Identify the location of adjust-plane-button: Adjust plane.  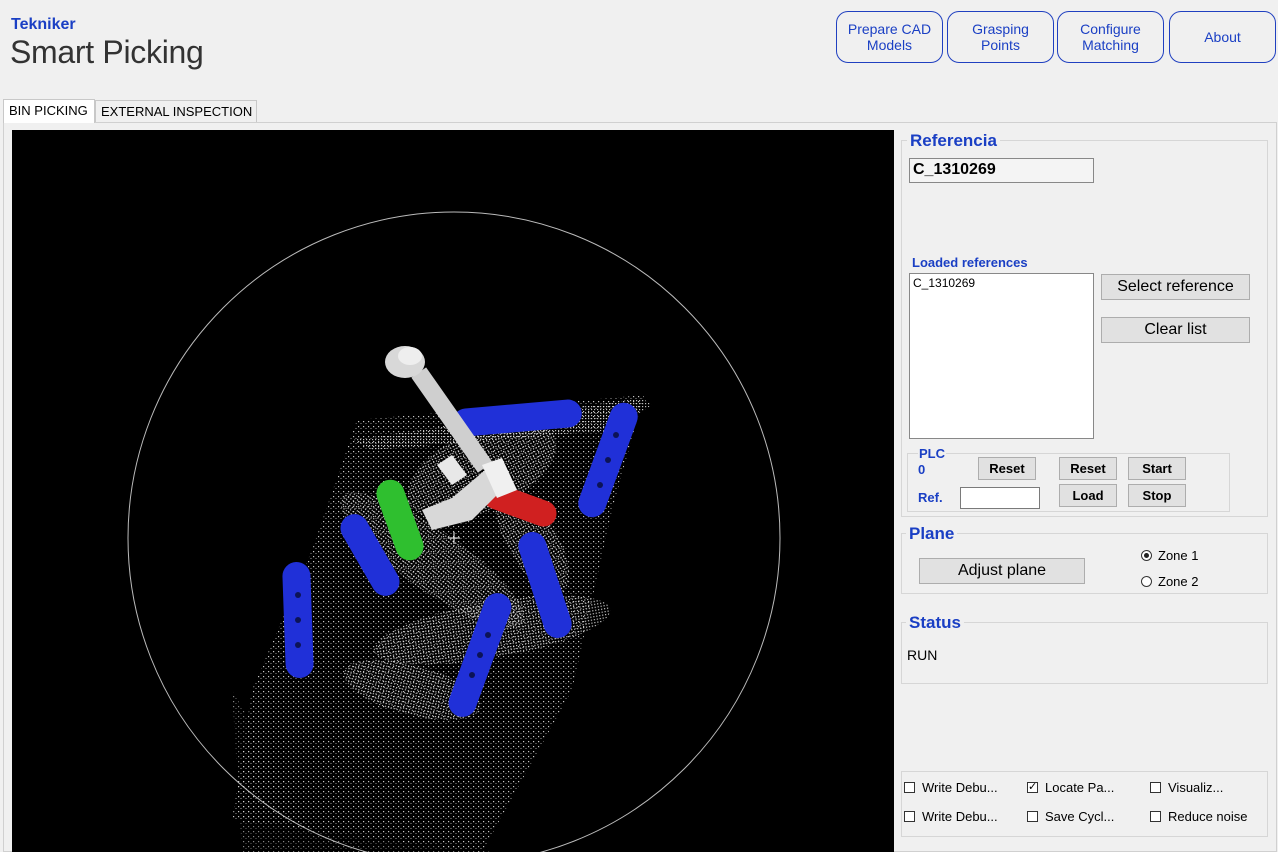
(1002, 571).